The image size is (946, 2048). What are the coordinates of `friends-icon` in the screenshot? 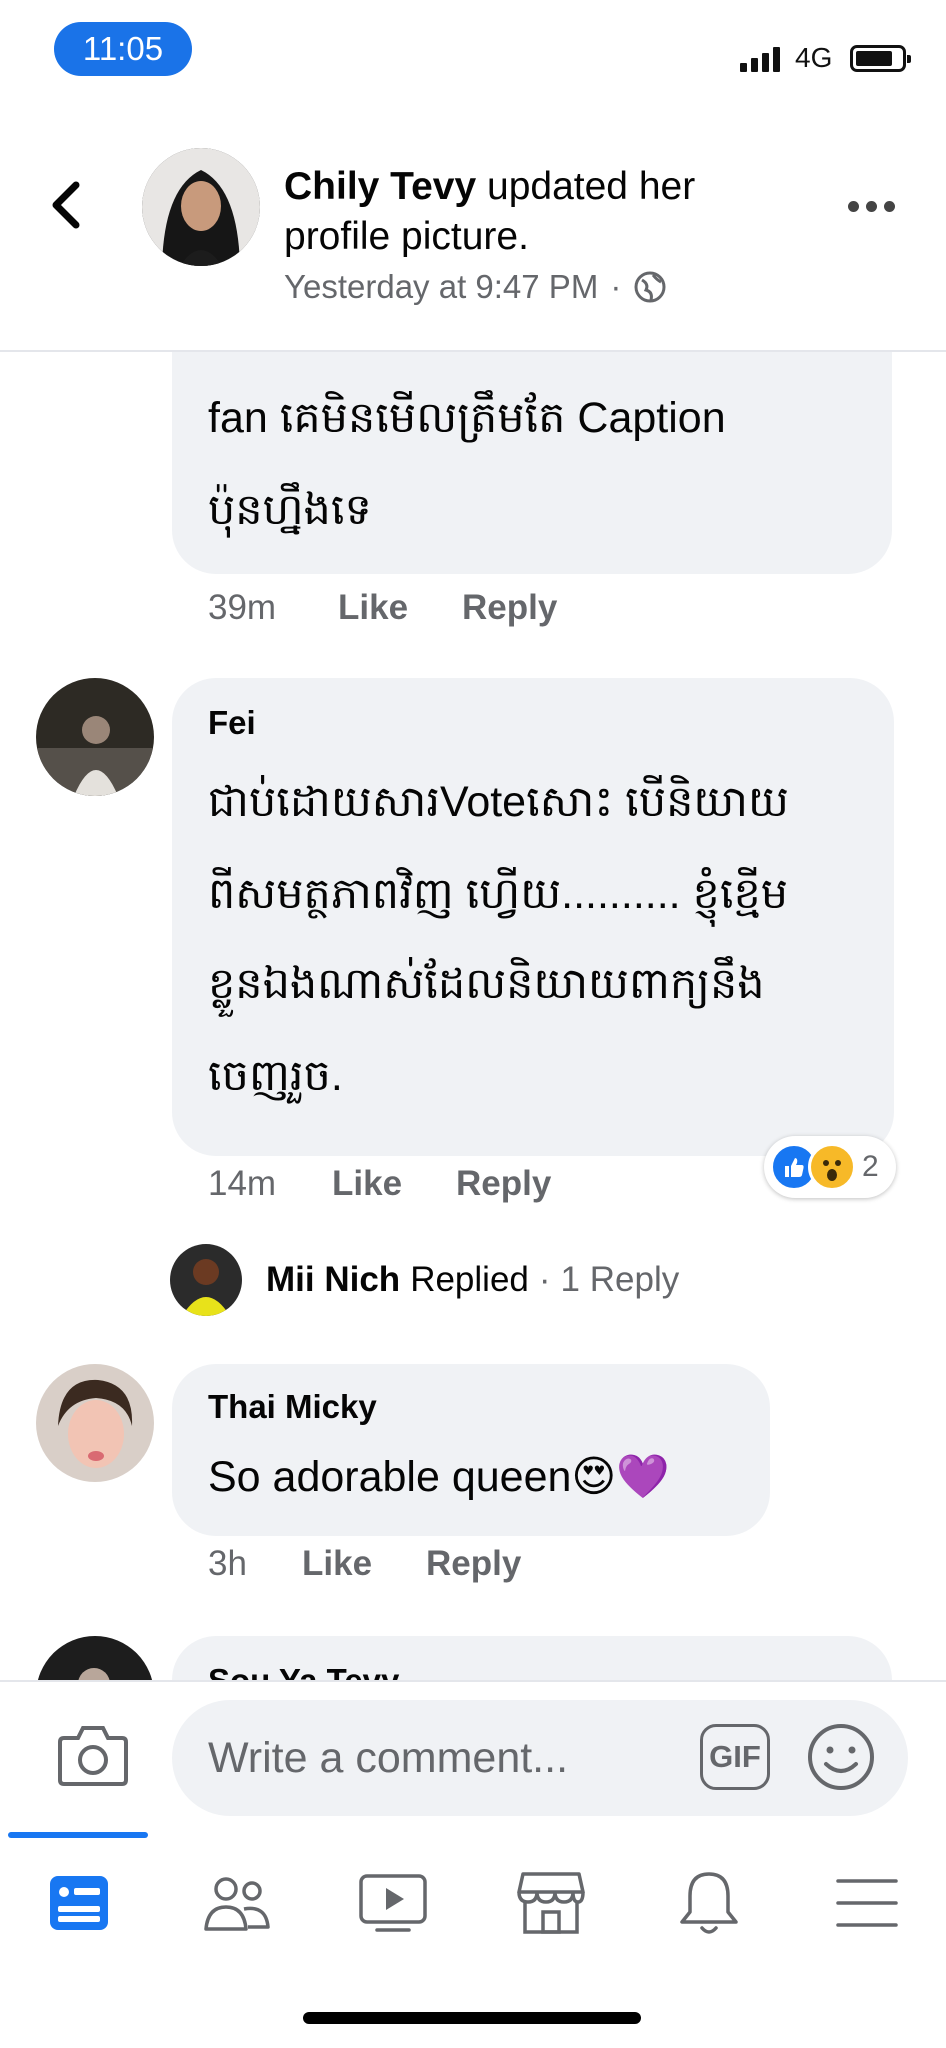 It's located at (237, 1904).